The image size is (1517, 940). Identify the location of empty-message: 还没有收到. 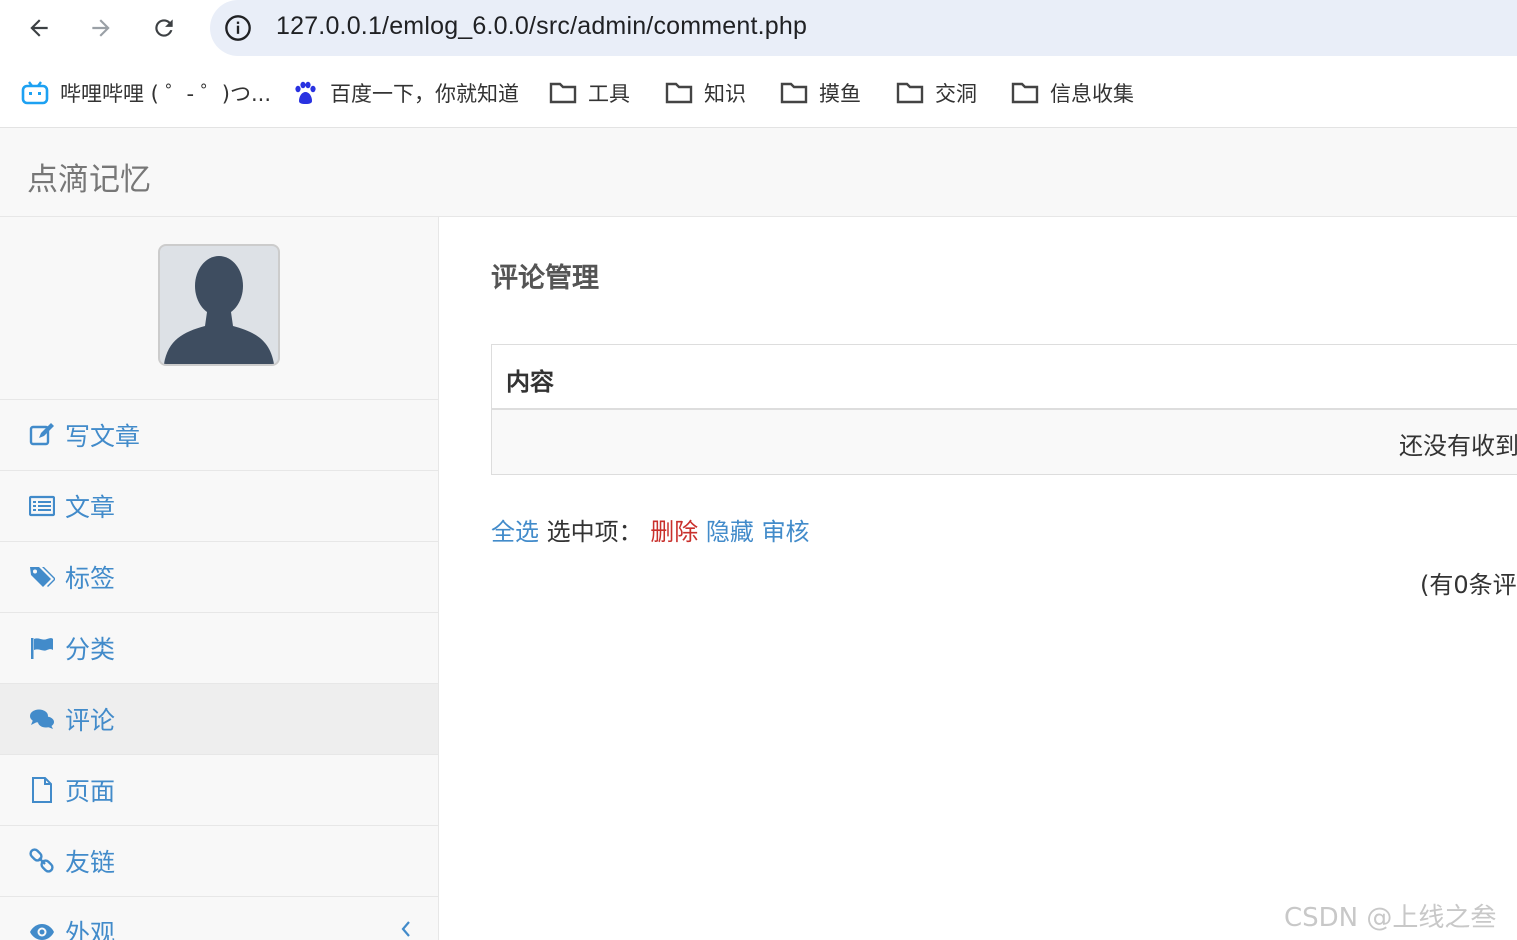
(1458, 446).